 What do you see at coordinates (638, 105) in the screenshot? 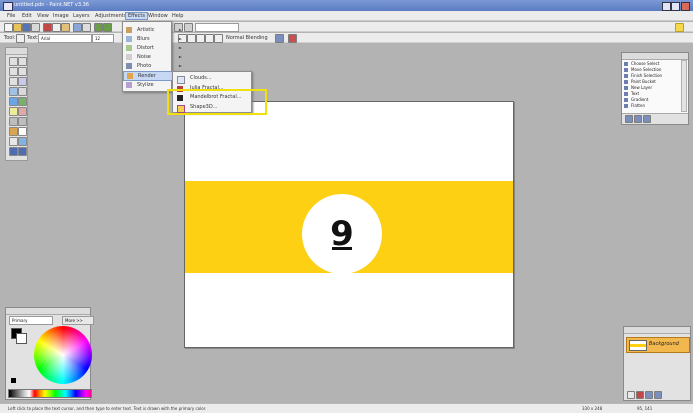
I see `history-item-label: Flatten` at bounding box center [638, 105].